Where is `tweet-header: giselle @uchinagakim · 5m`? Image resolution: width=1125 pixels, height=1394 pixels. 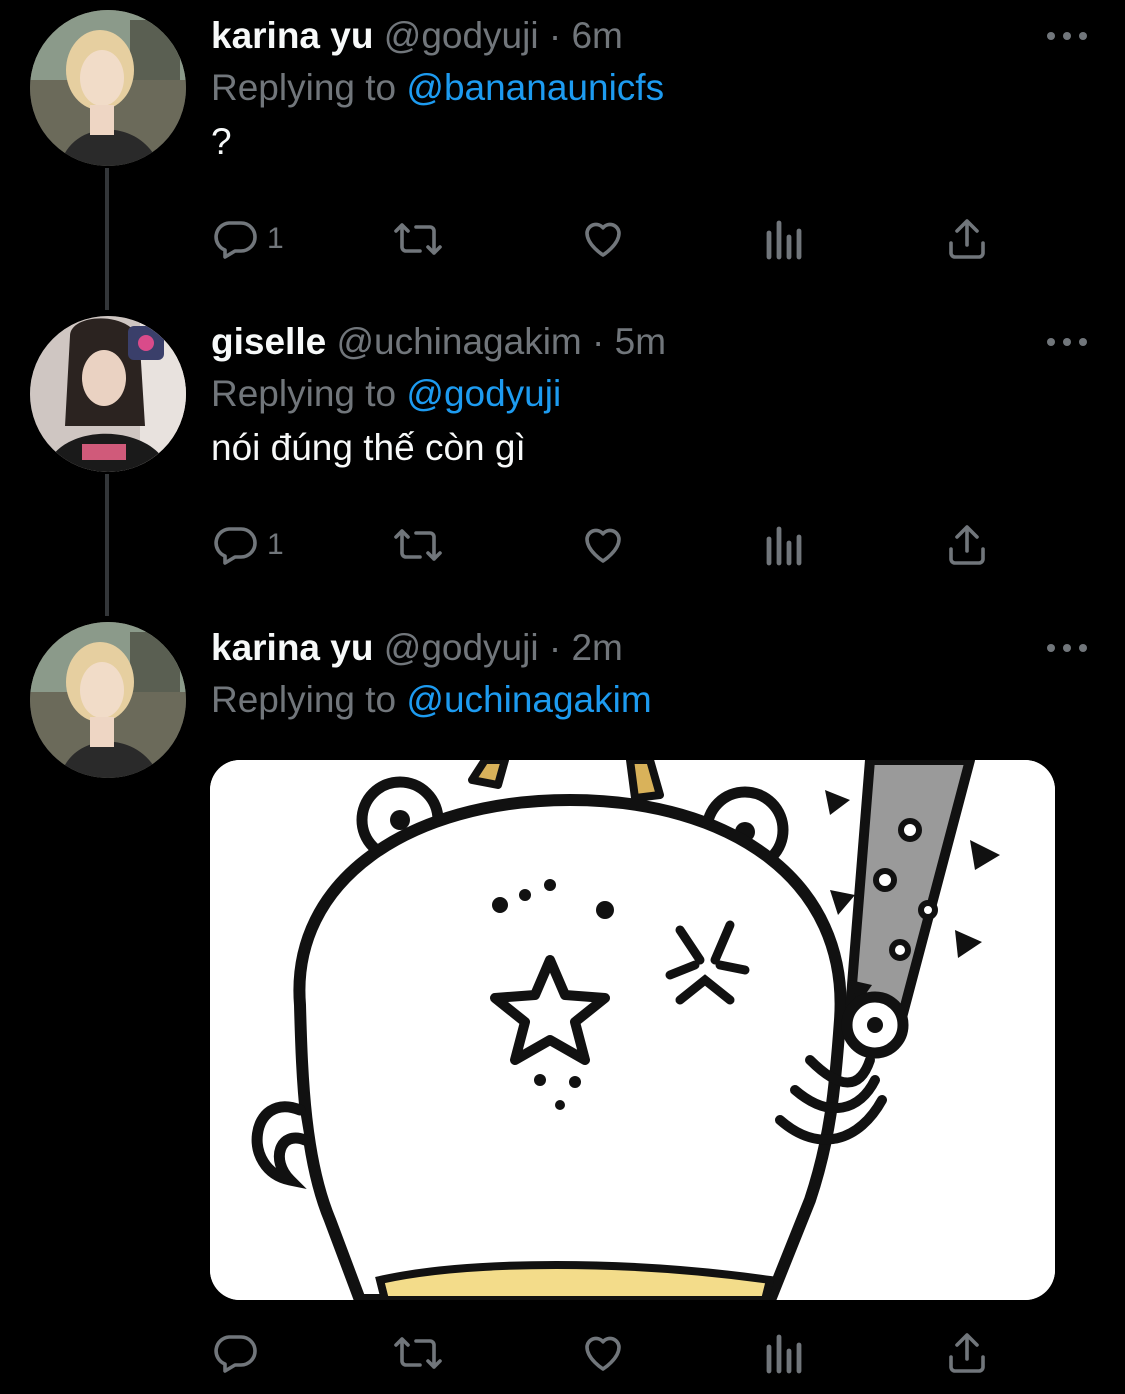
tweet-header: giselle @uchinagakim · 5m is located at coordinates (438, 342).